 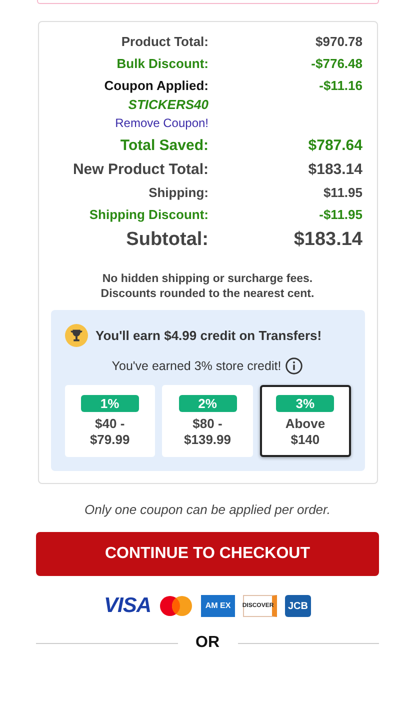 What do you see at coordinates (328, 240) in the screenshot?
I see `subtotal-value: $183.14` at bounding box center [328, 240].